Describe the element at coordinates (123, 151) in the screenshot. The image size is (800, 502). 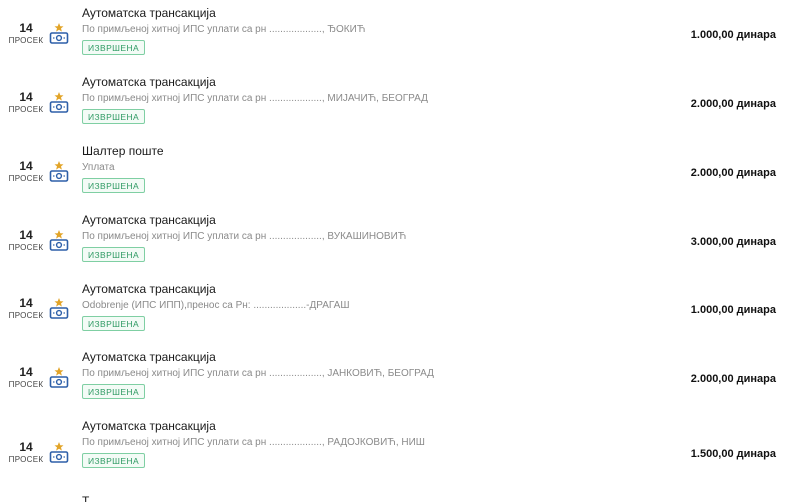
I see `transaction-title: Шалтер поште` at that location.